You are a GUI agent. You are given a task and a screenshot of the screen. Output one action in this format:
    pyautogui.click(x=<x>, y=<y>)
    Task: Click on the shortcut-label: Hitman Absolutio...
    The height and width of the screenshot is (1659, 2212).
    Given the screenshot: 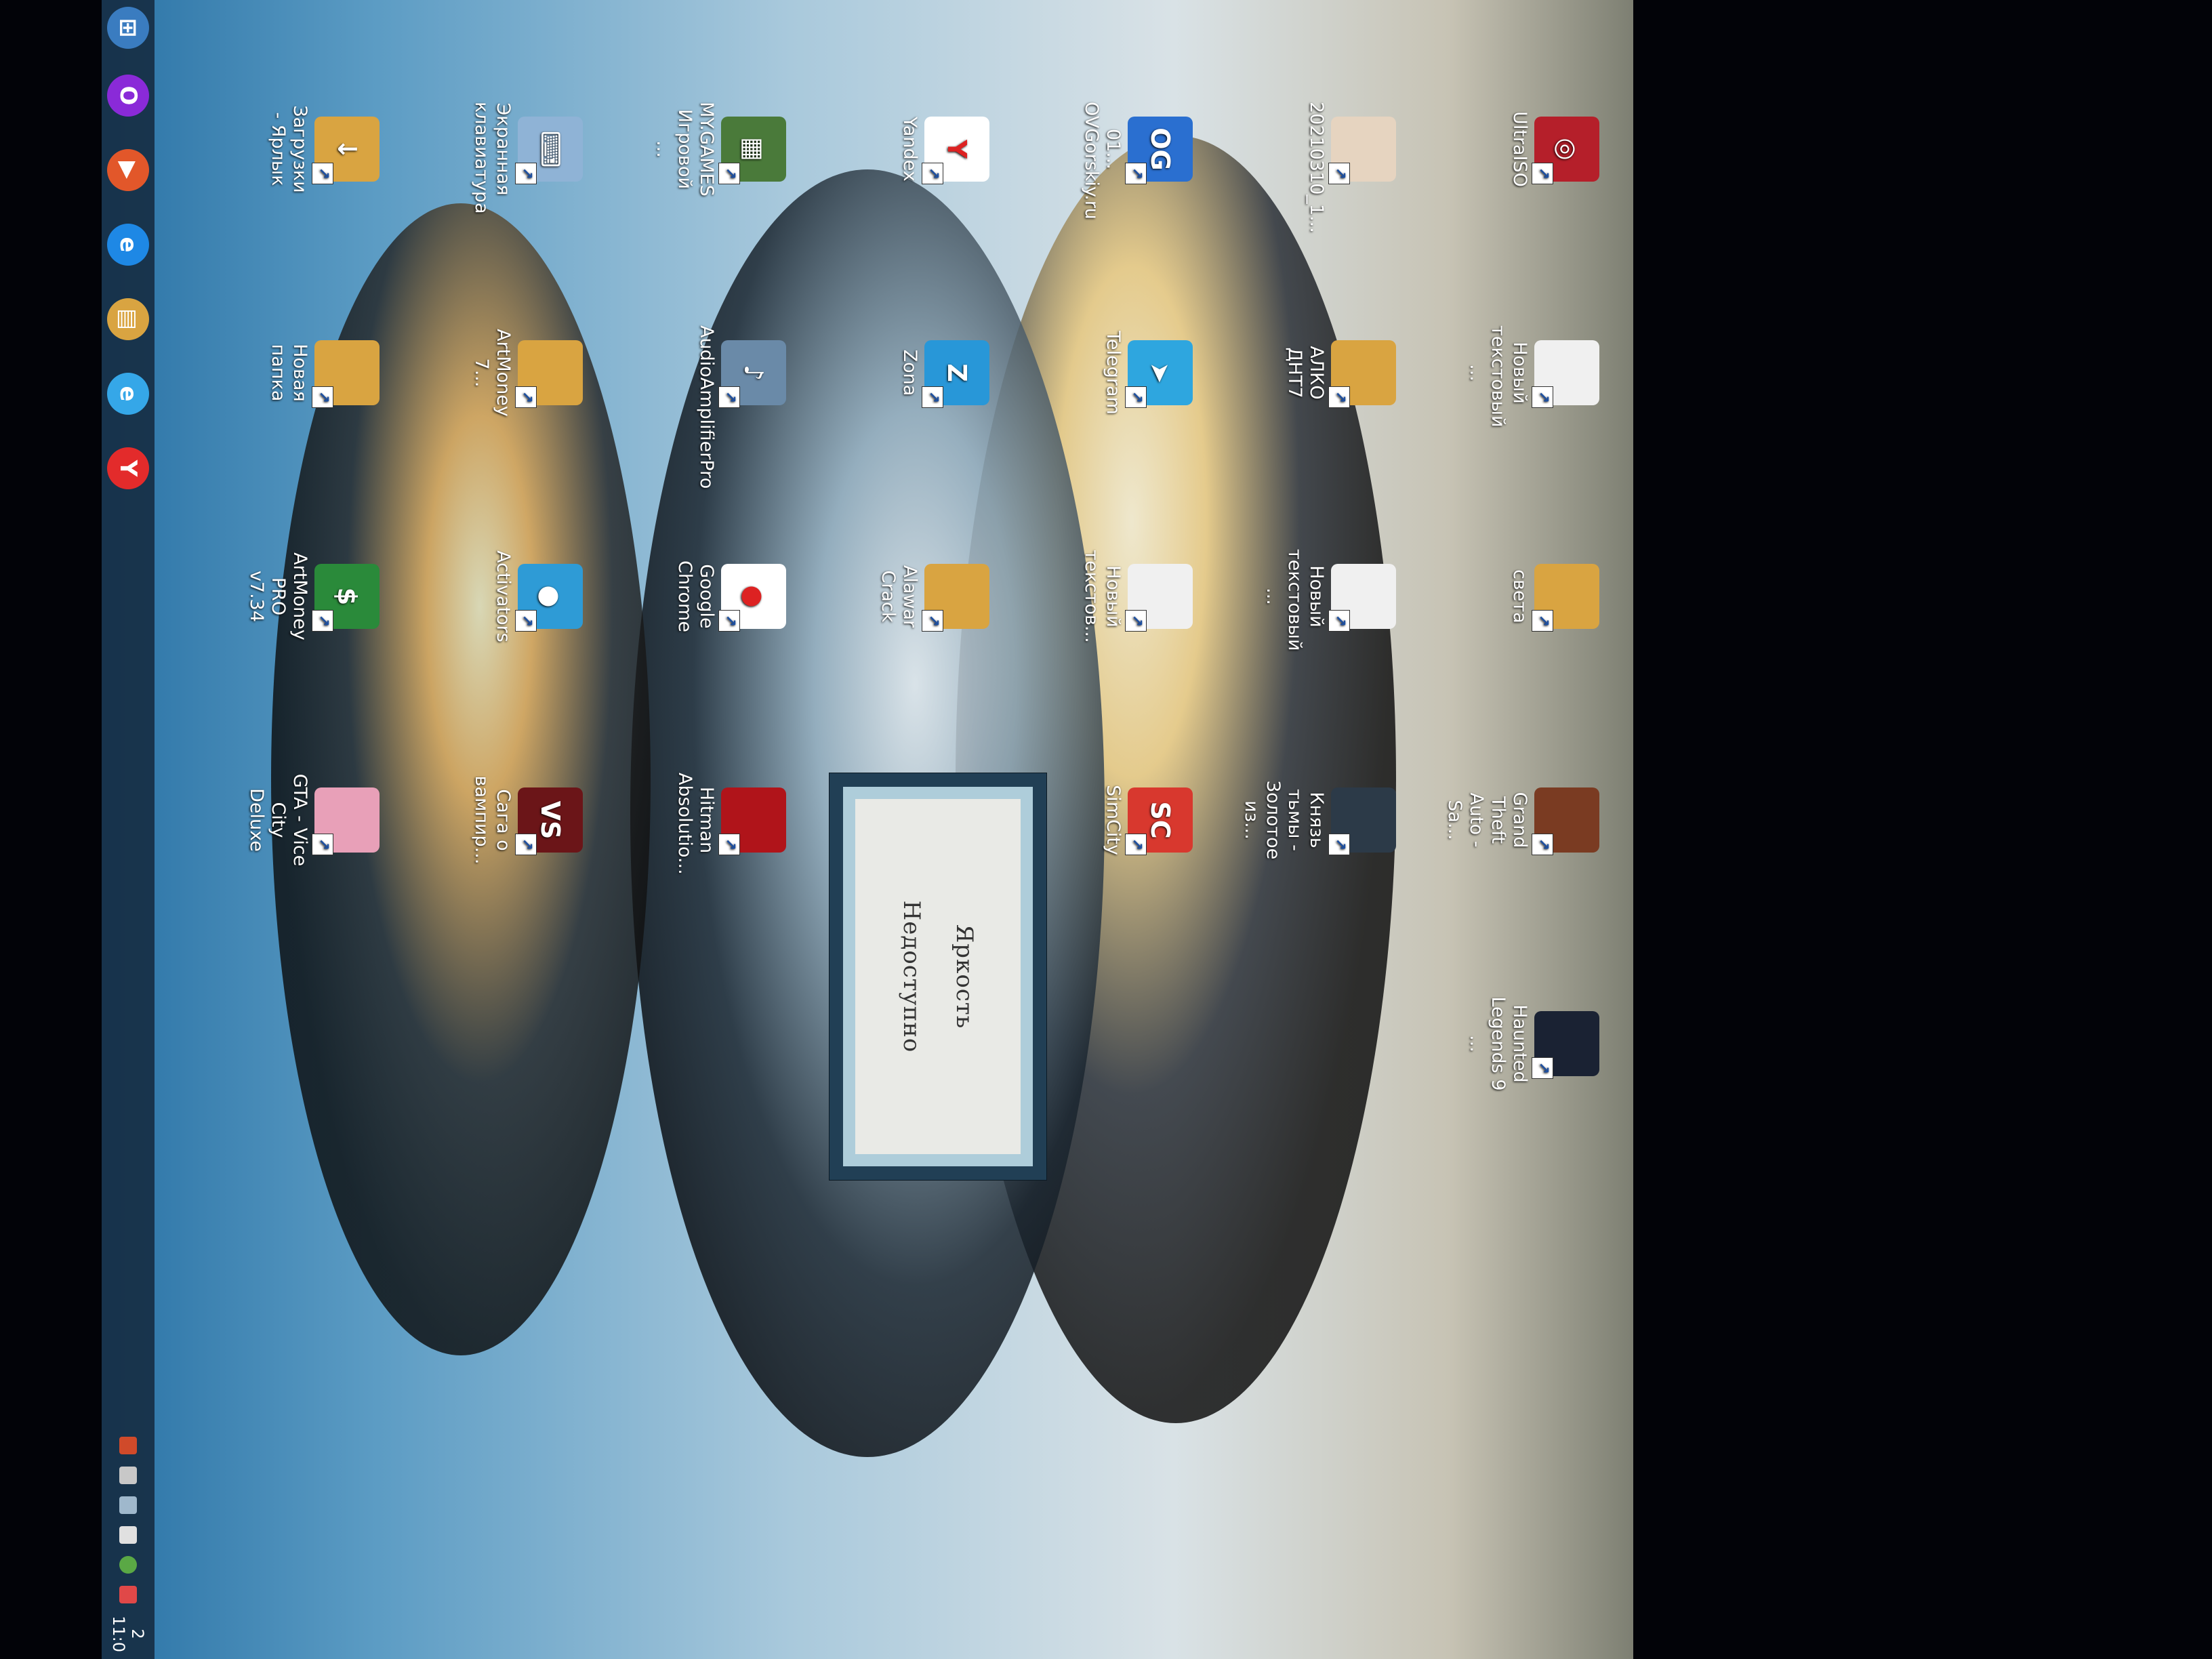 What is the action you would take?
    pyautogui.click(x=695, y=824)
    